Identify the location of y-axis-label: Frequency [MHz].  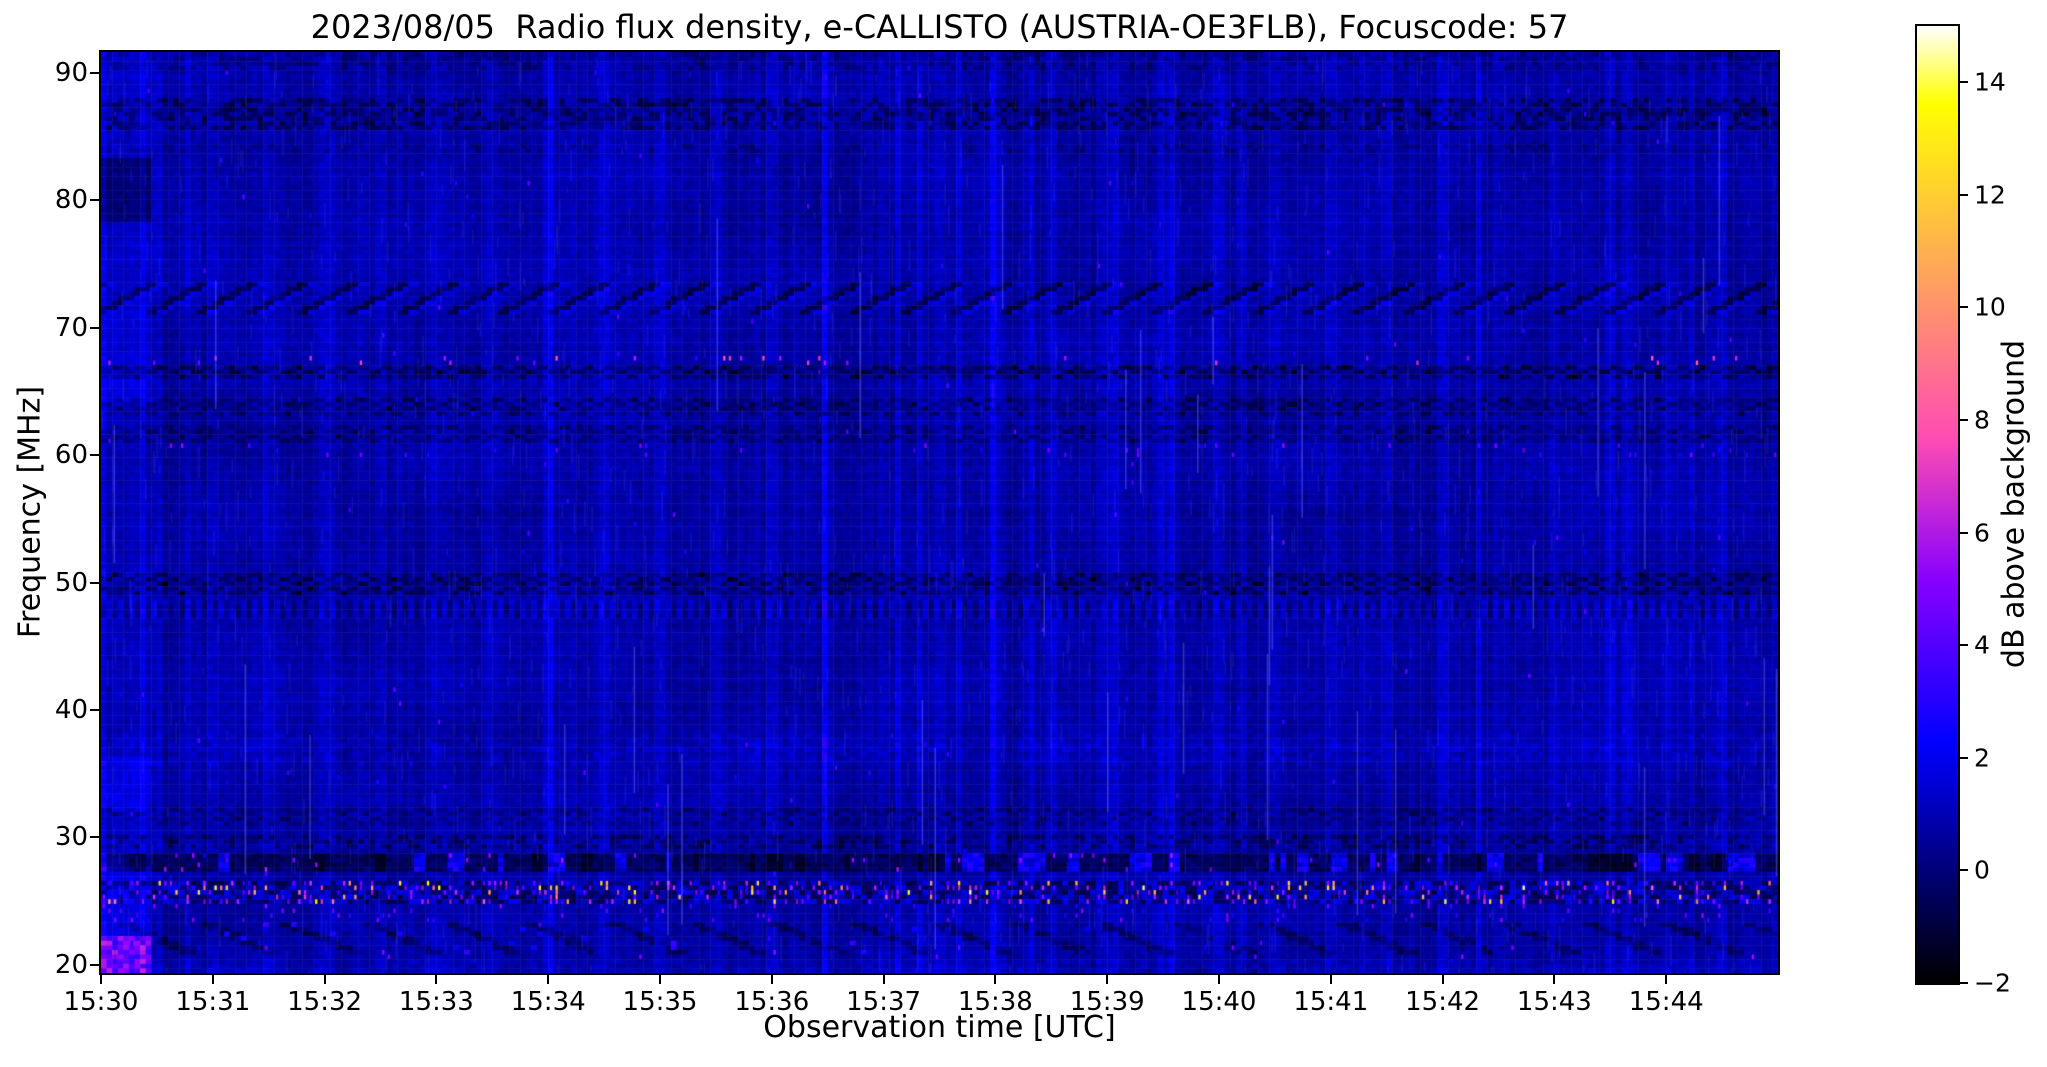
(30, 512).